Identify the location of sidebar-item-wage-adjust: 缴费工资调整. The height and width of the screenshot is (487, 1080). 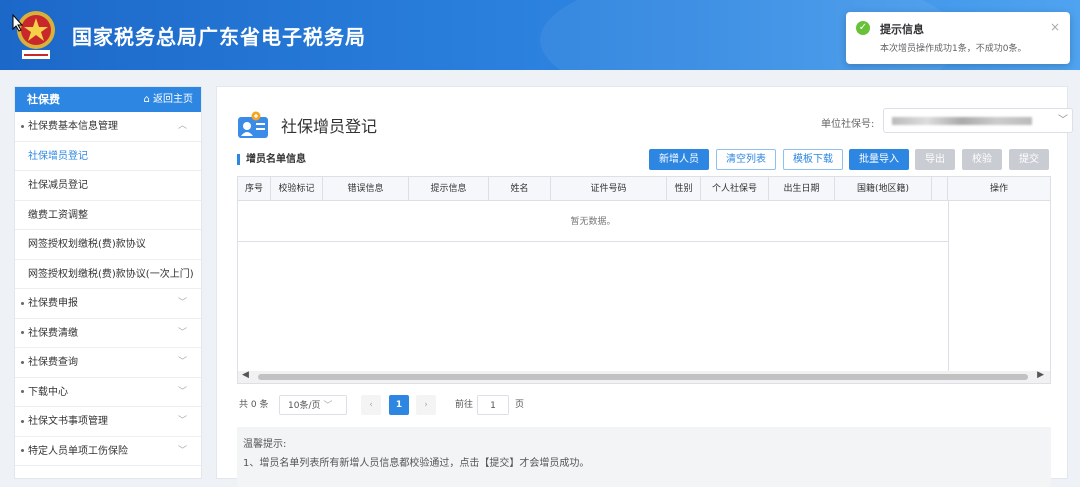
(108, 215).